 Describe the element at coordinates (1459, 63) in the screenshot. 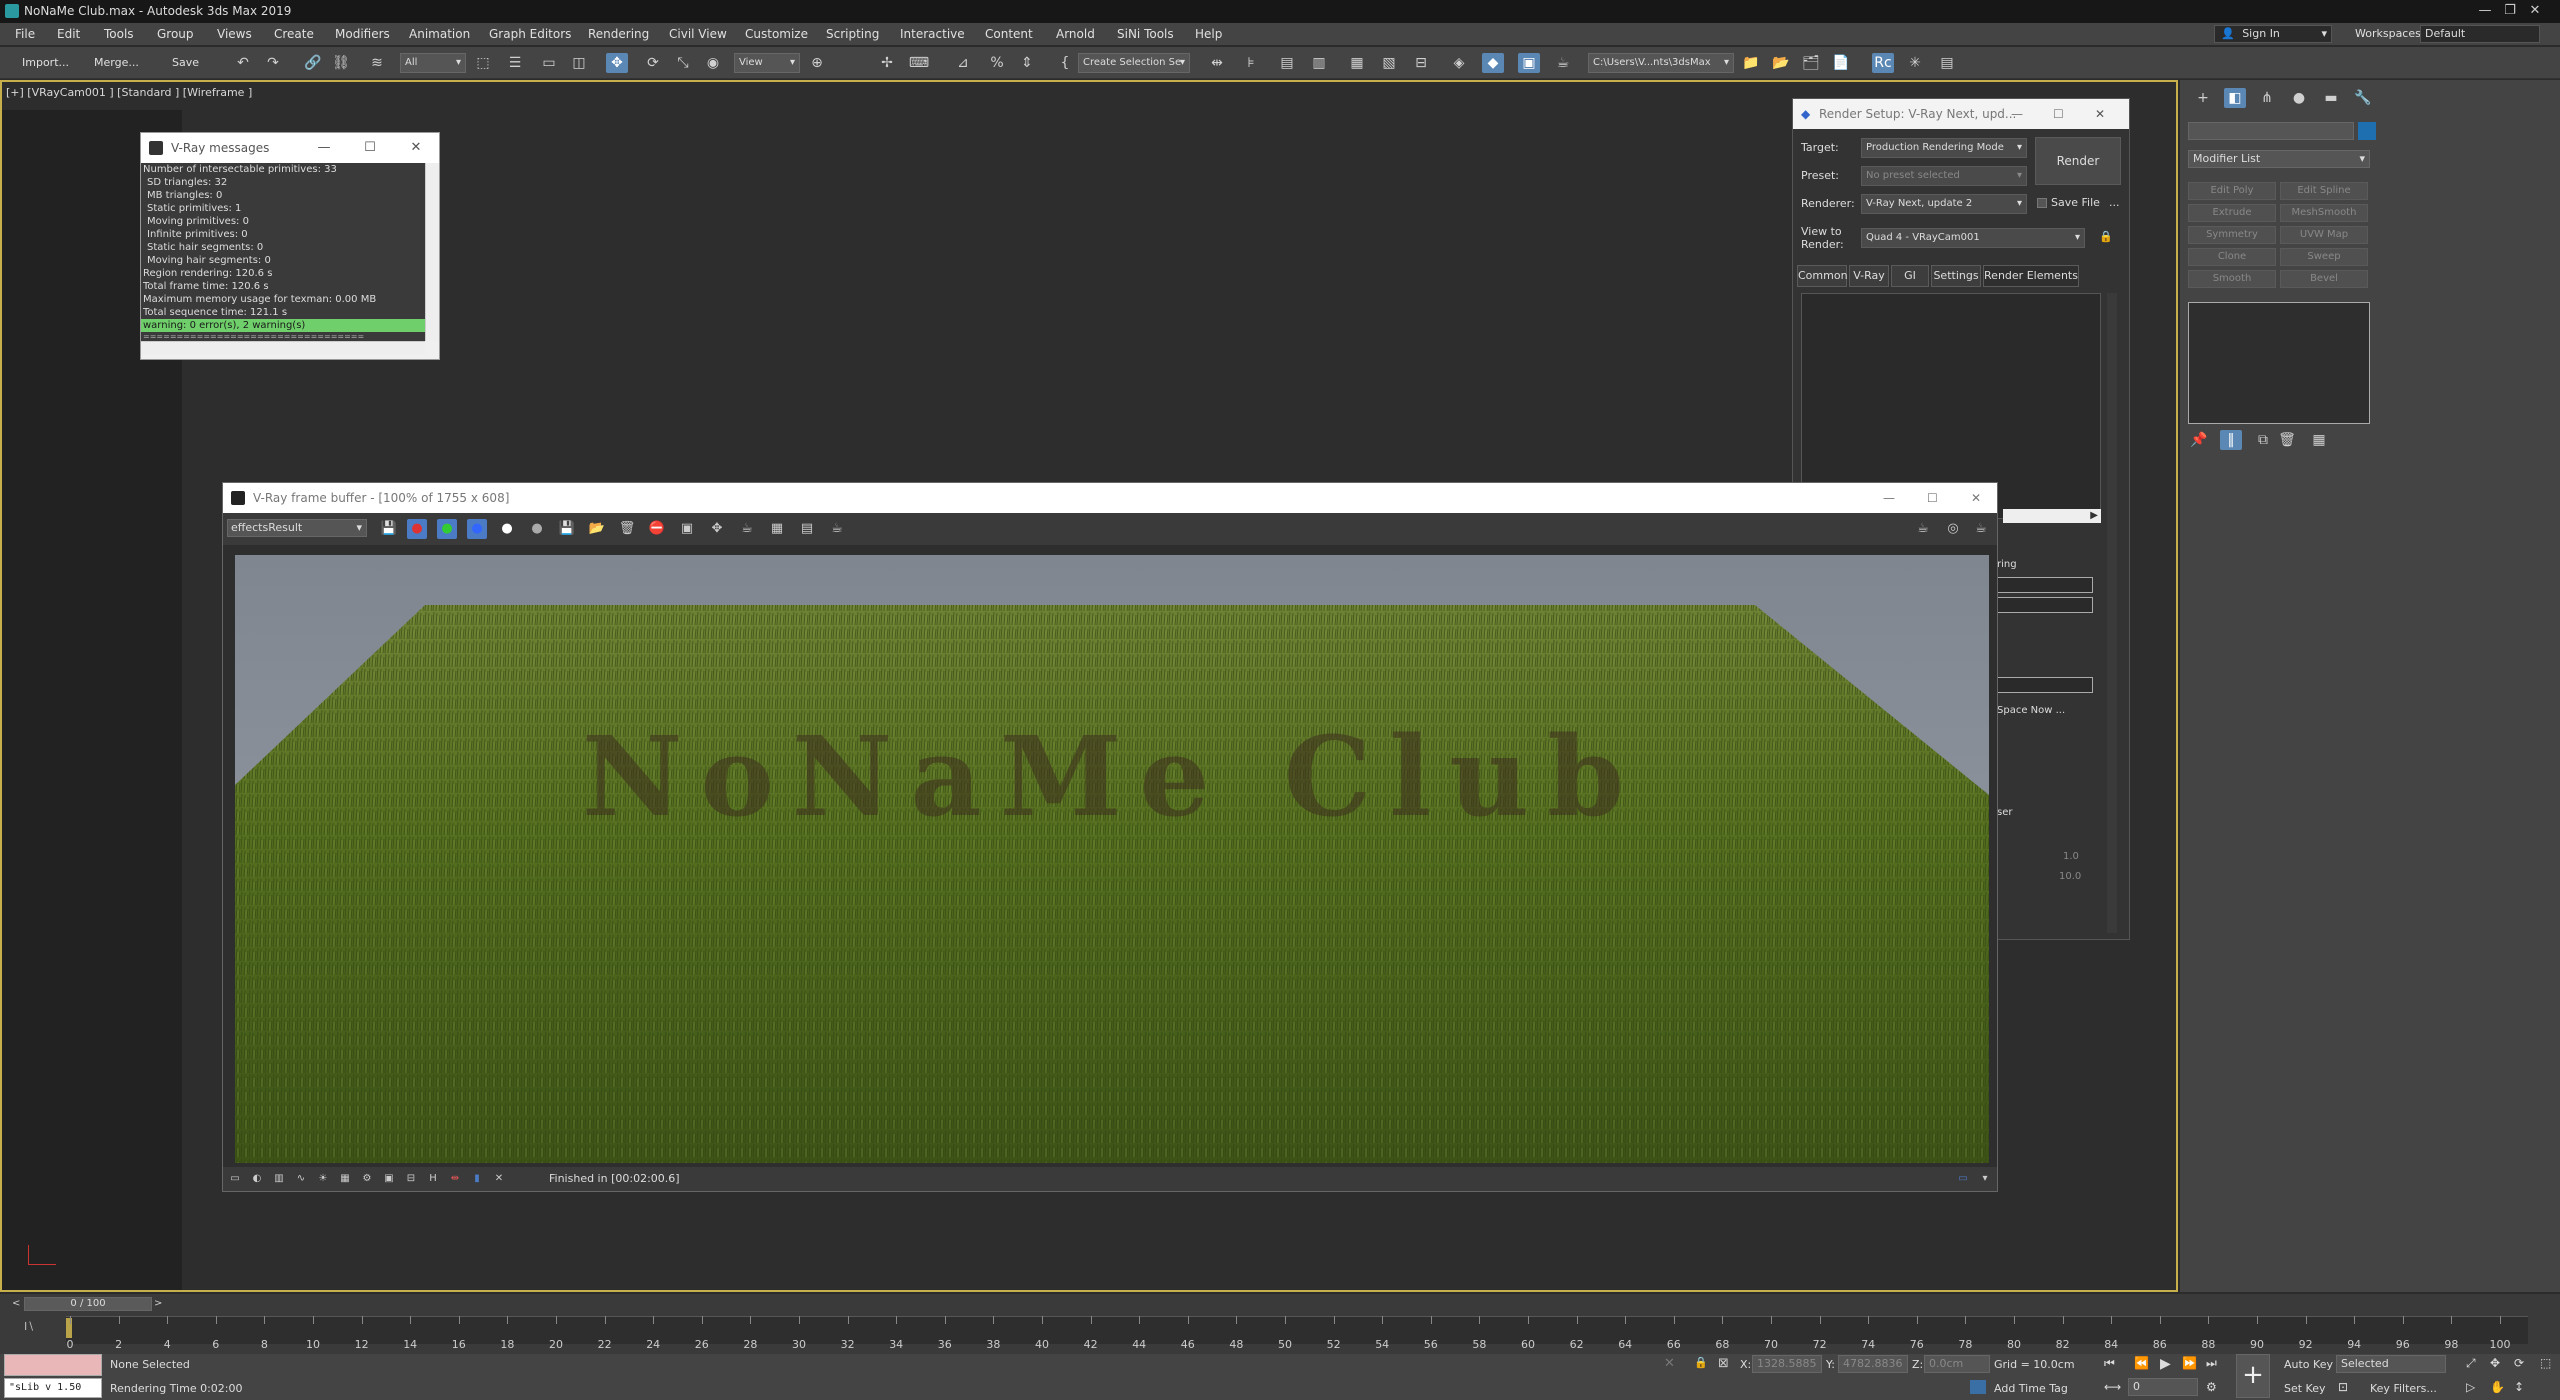

I see `material-editor-icon: ◈` at that location.